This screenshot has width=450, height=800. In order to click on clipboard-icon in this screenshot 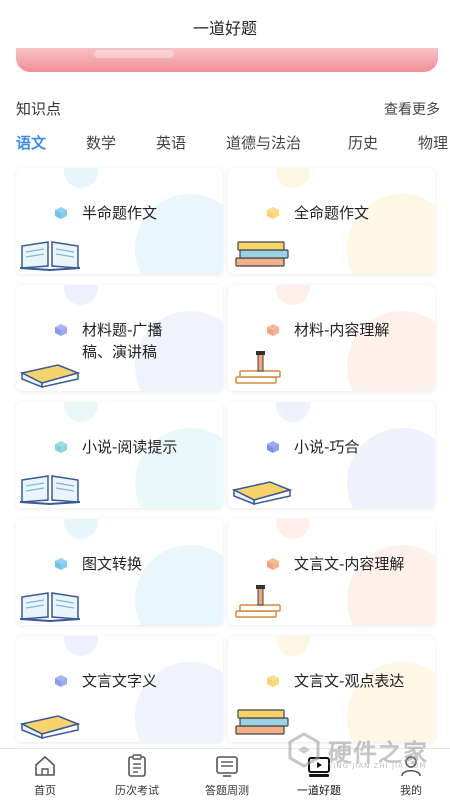, I will do `click(137, 765)`.